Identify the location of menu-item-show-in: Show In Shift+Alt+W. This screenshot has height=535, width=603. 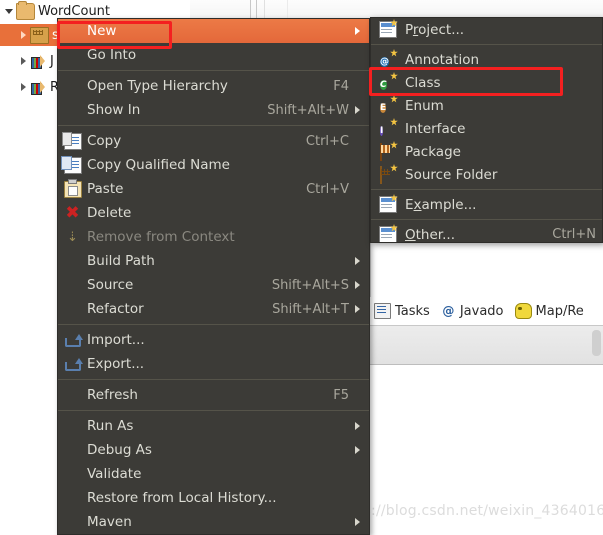
(213, 110).